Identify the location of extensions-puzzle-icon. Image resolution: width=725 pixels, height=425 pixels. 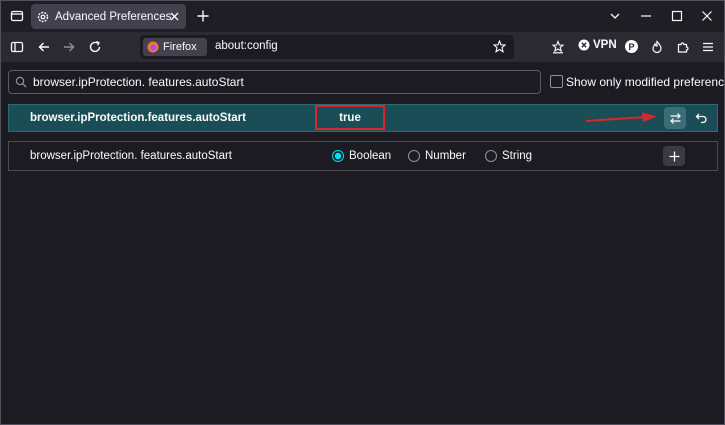
(683, 47).